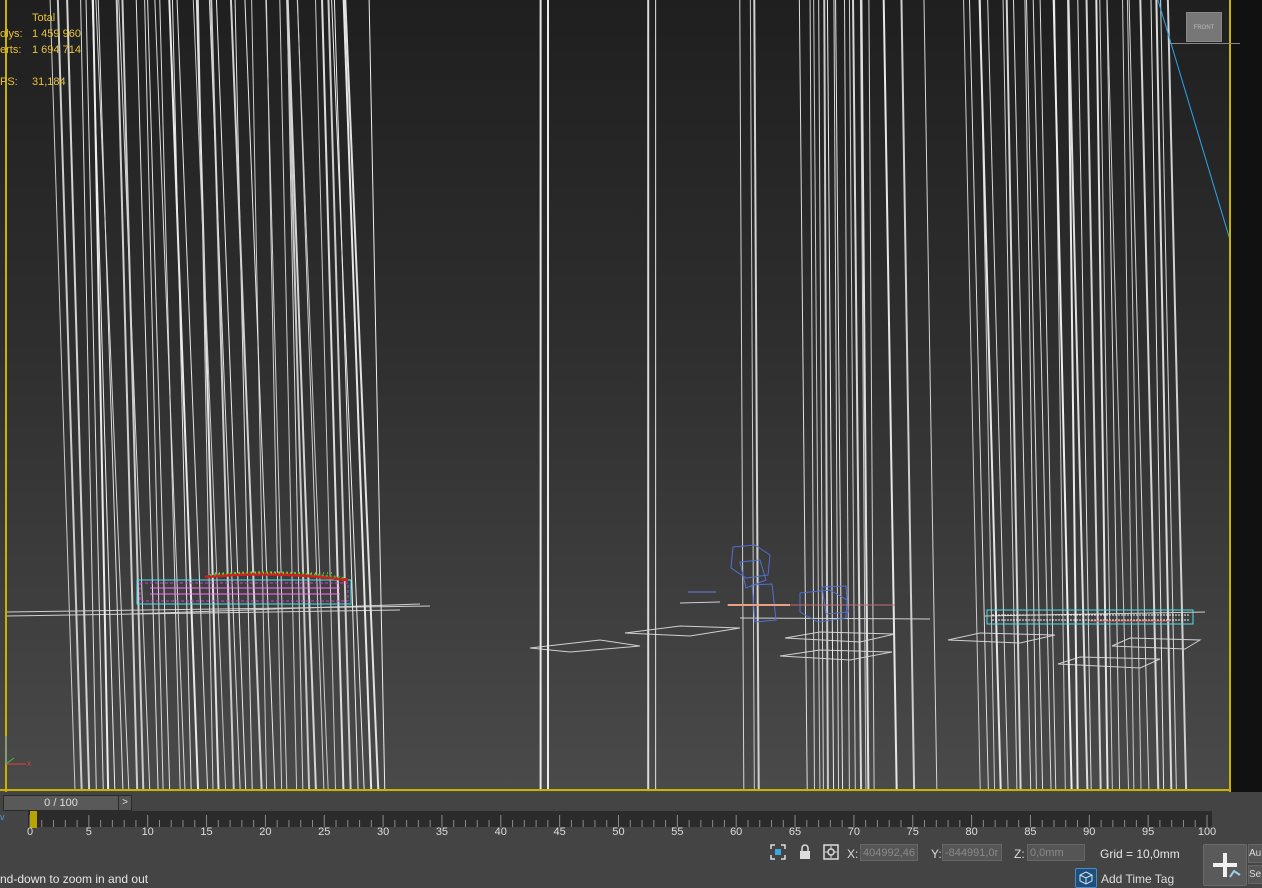 This screenshot has width=1262, height=888. What do you see at coordinates (147, 832) in the screenshot?
I see `timeline-tick-label: 10` at bounding box center [147, 832].